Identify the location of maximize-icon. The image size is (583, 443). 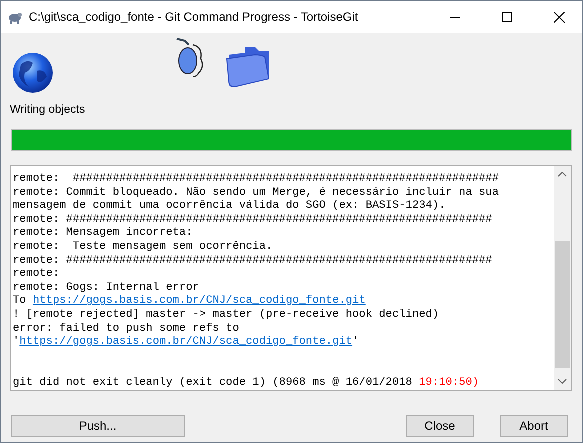
(507, 17).